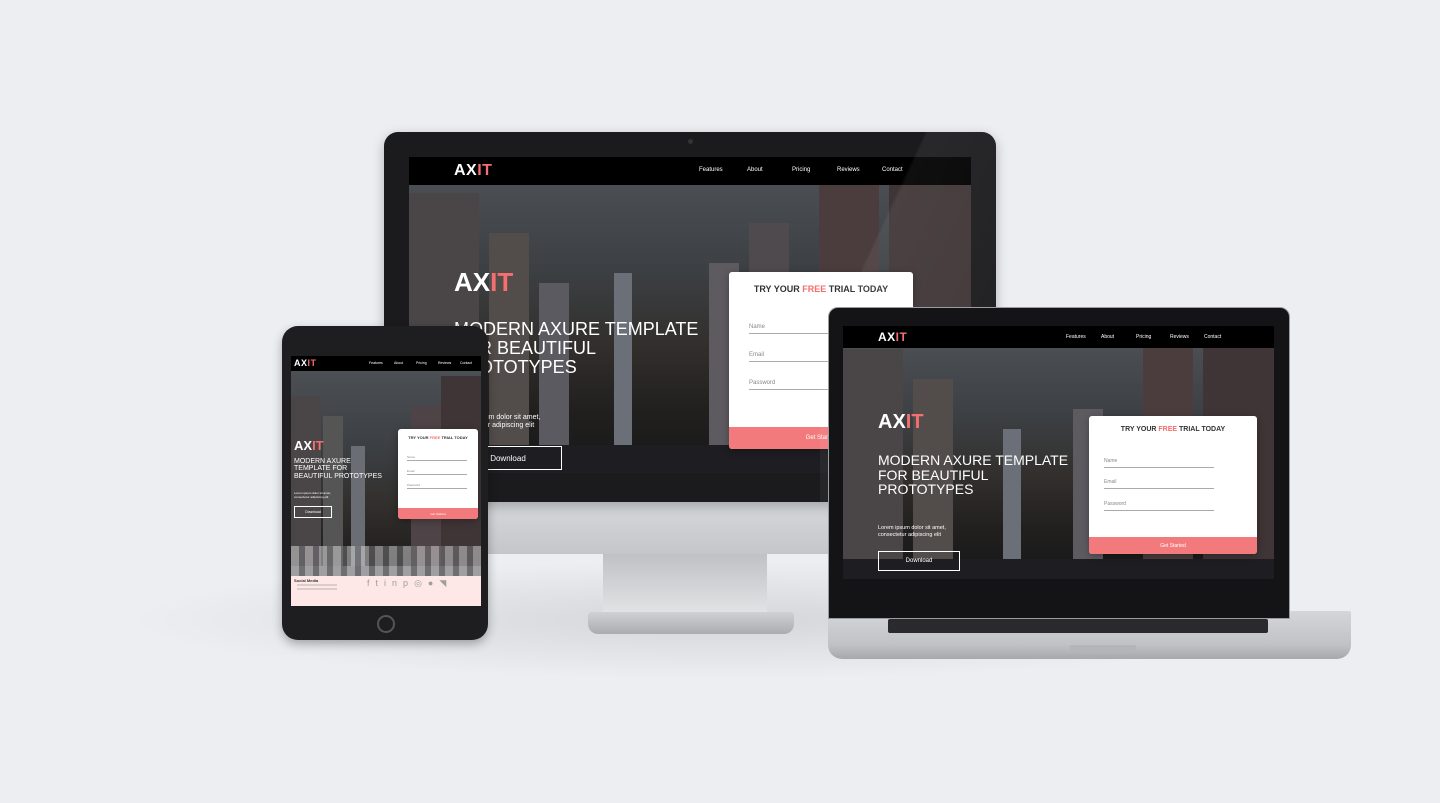  What do you see at coordinates (380, 583) in the screenshot?
I see `twitter-icon: t` at bounding box center [380, 583].